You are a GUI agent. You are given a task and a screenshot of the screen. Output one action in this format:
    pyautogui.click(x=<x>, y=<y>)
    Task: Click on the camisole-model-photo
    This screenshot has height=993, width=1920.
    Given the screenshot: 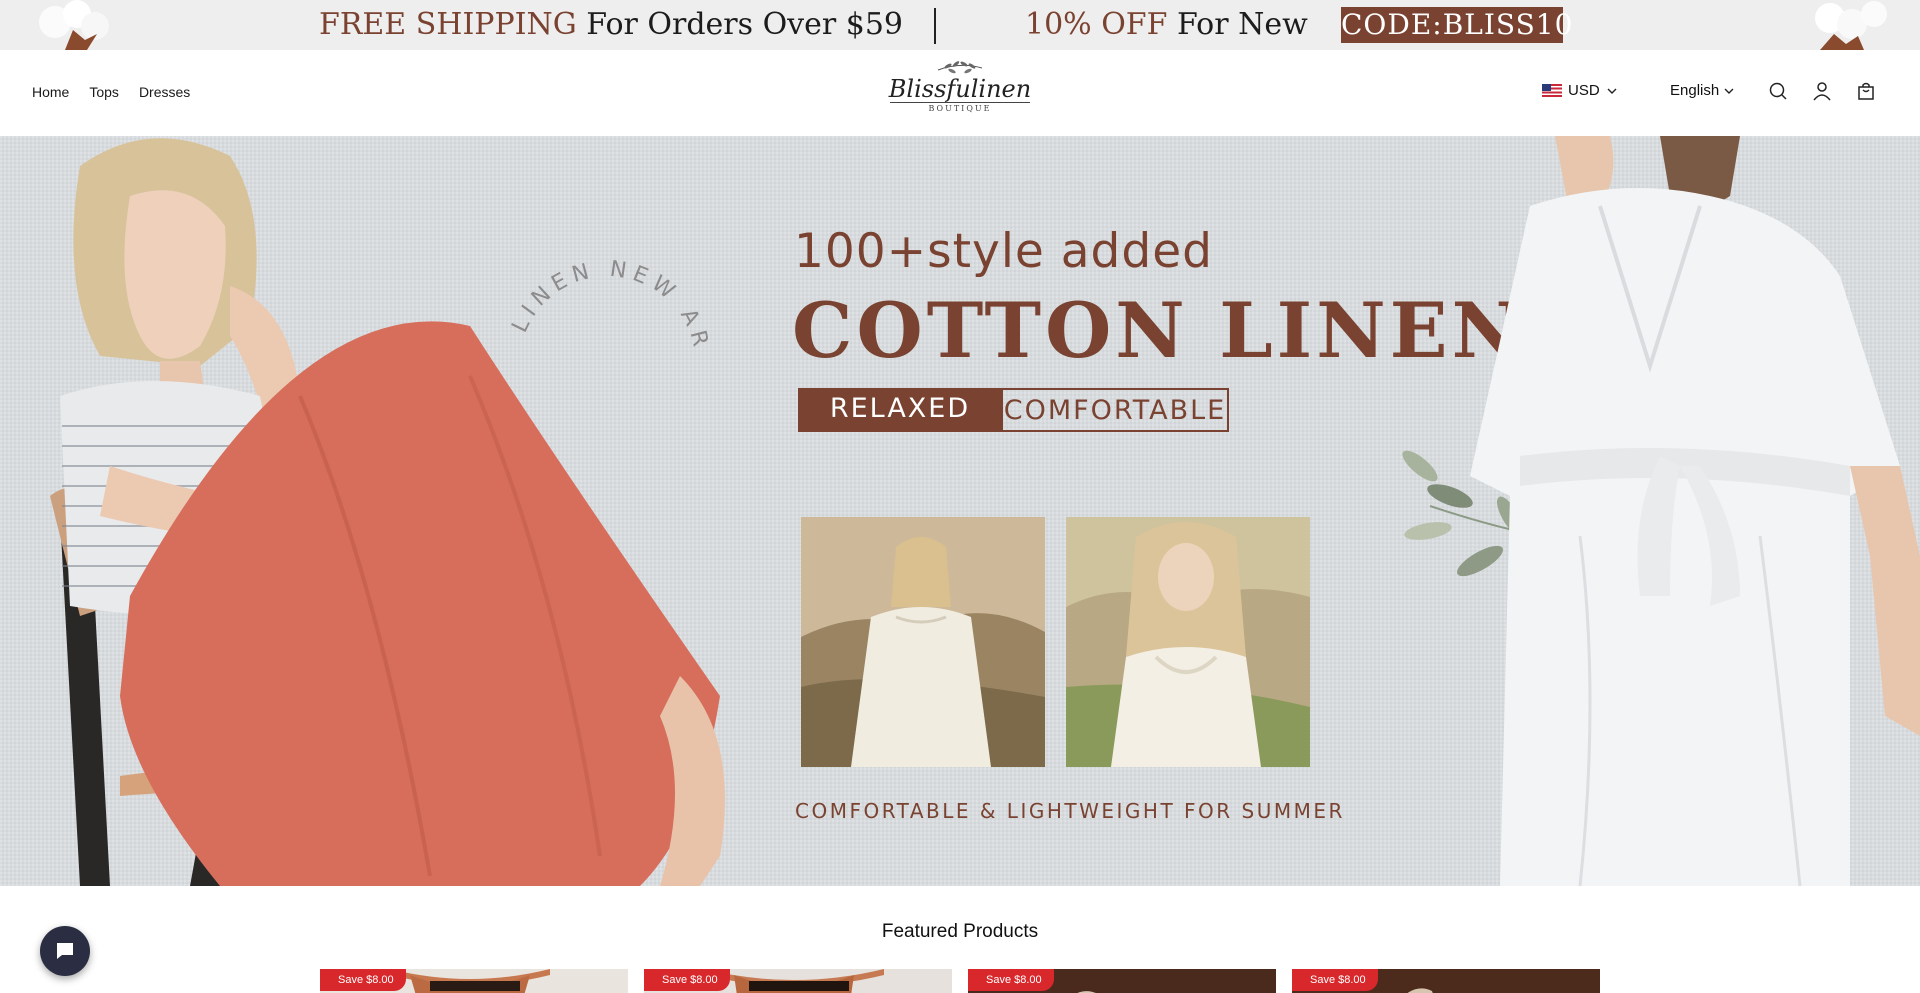 What is the action you would take?
    pyautogui.click(x=1188, y=642)
    